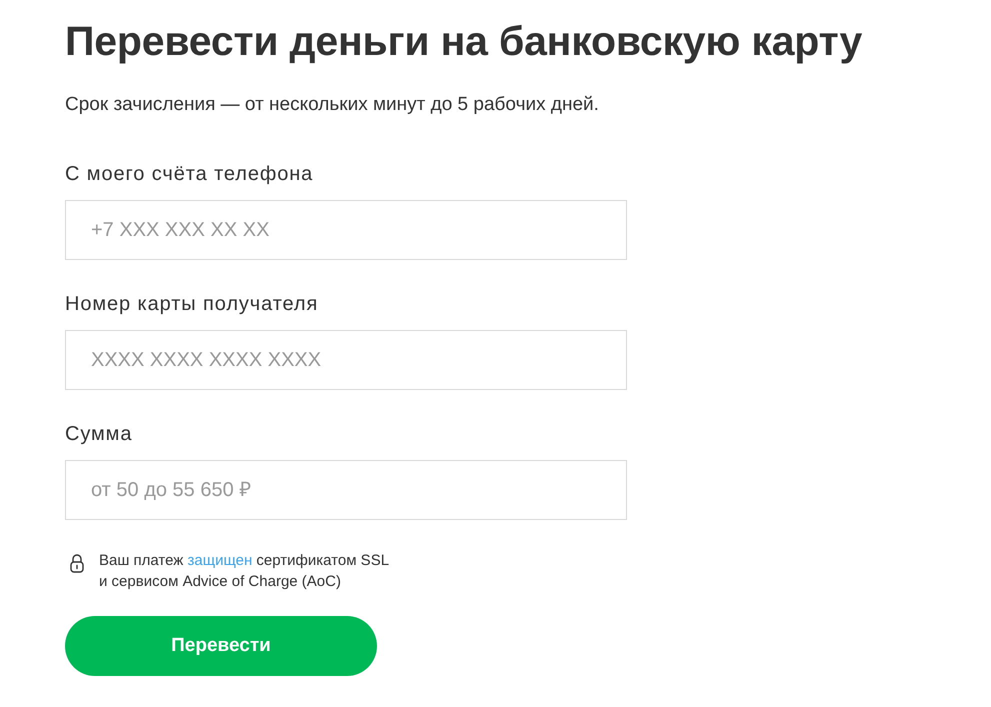 This screenshot has width=991, height=707. Describe the element at coordinates (244, 571) in the screenshot. I see `security-note-text: Ваш платеж защищен сертификатом SSL и сервисом Advice of Charge (AoC)` at that location.